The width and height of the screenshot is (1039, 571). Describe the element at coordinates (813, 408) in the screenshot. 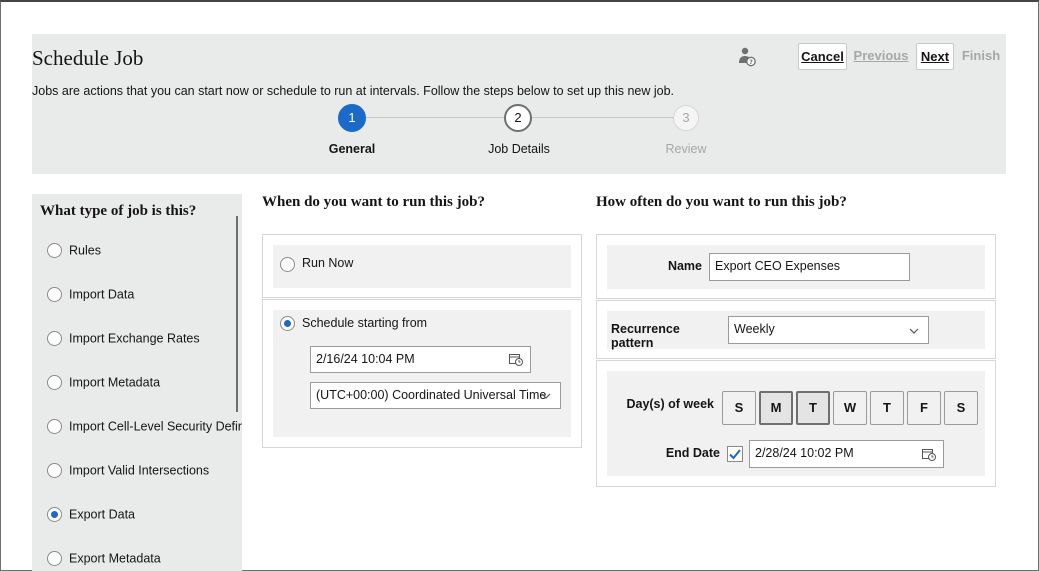

I see `day-tuesday-toggle: T` at that location.